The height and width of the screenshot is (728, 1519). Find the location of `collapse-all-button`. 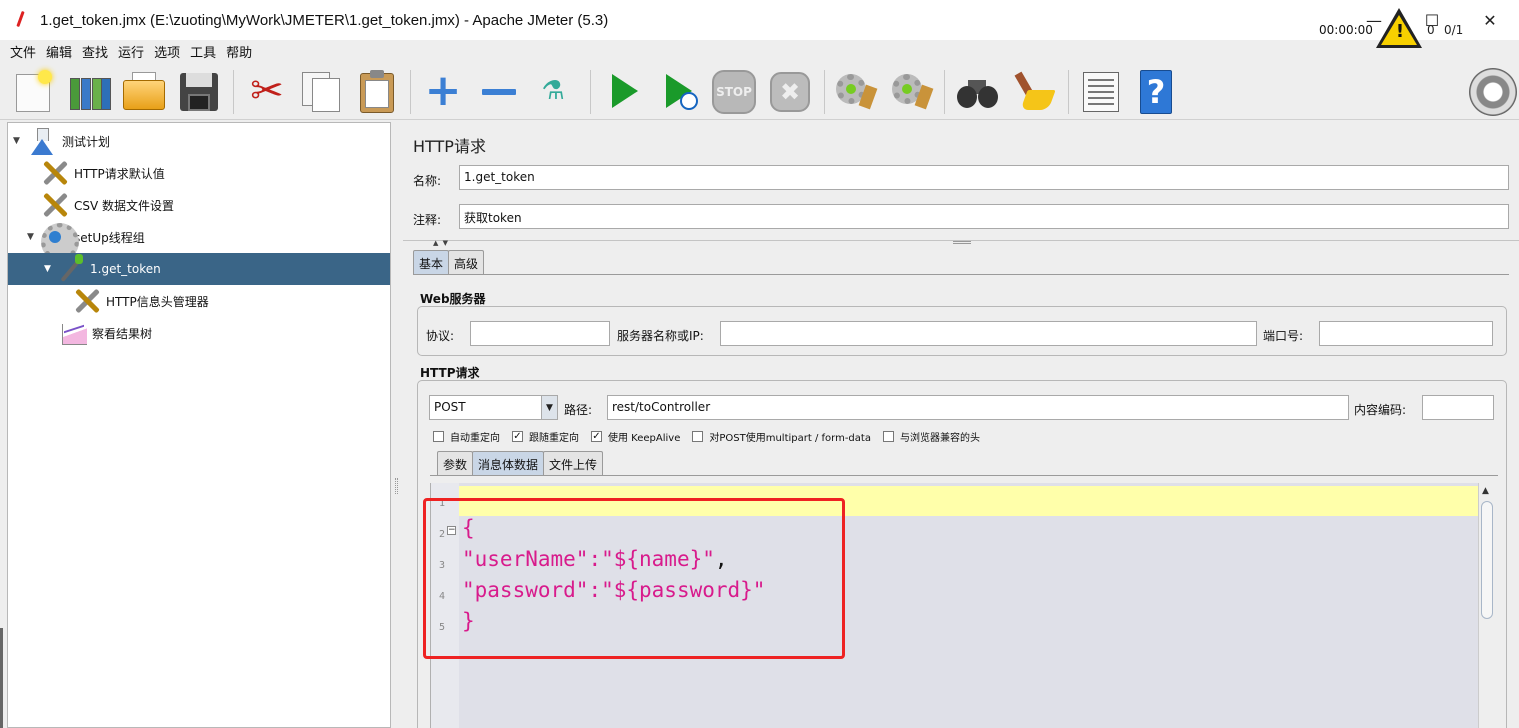

collapse-all-button is located at coordinates (499, 91).